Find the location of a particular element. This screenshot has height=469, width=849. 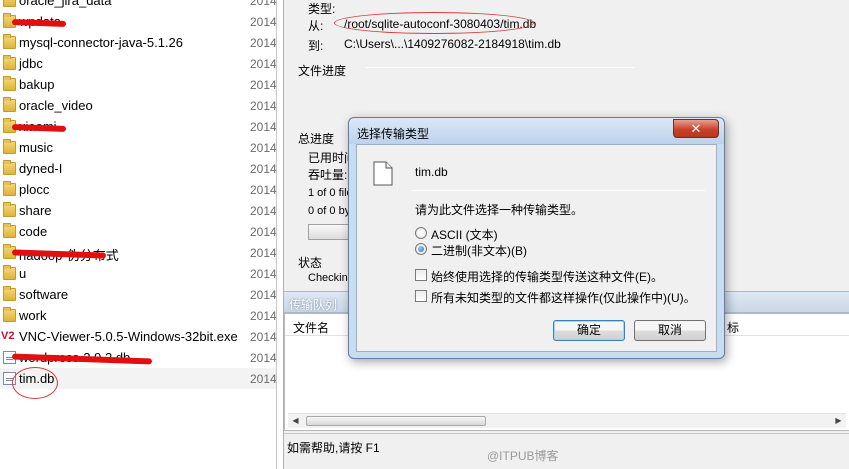

vnc-viewer-icon: V2 is located at coordinates (8, 336).